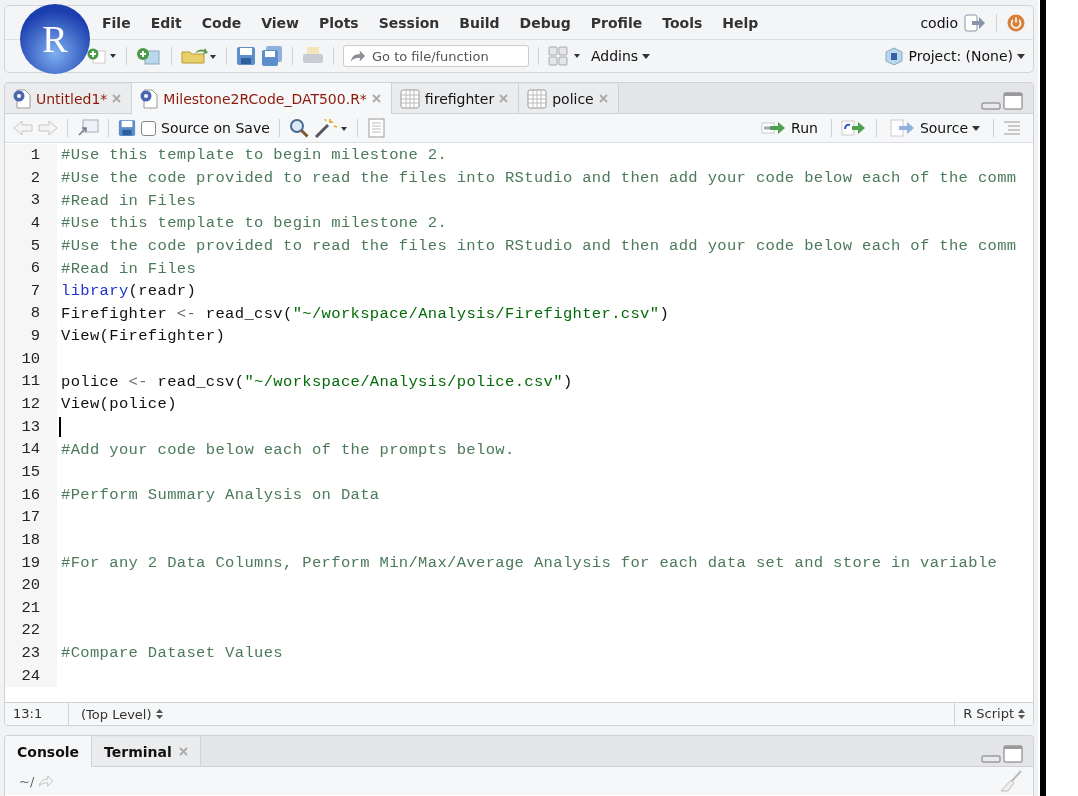 This screenshot has width=1078, height=796. Describe the element at coordinates (143, 336) in the screenshot. I see `code-line: View(Firefighter)` at that location.